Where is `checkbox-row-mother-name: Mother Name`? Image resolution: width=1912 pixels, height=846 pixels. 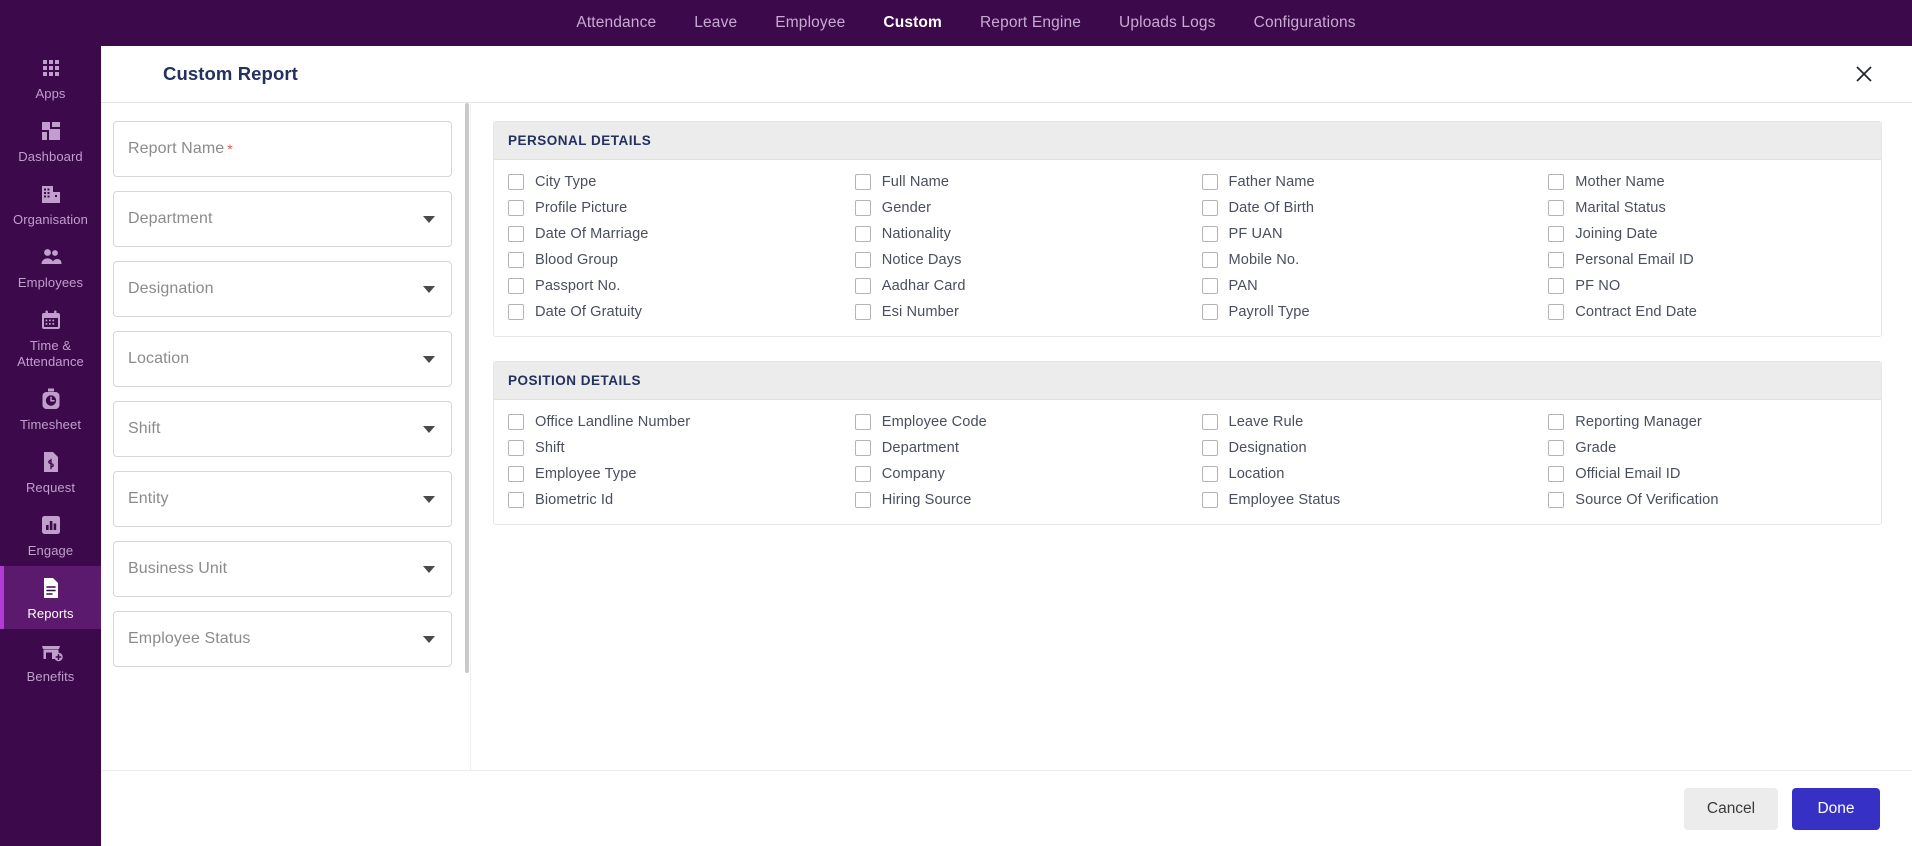 checkbox-row-mother-name: Mother Name is located at coordinates (1707, 182).